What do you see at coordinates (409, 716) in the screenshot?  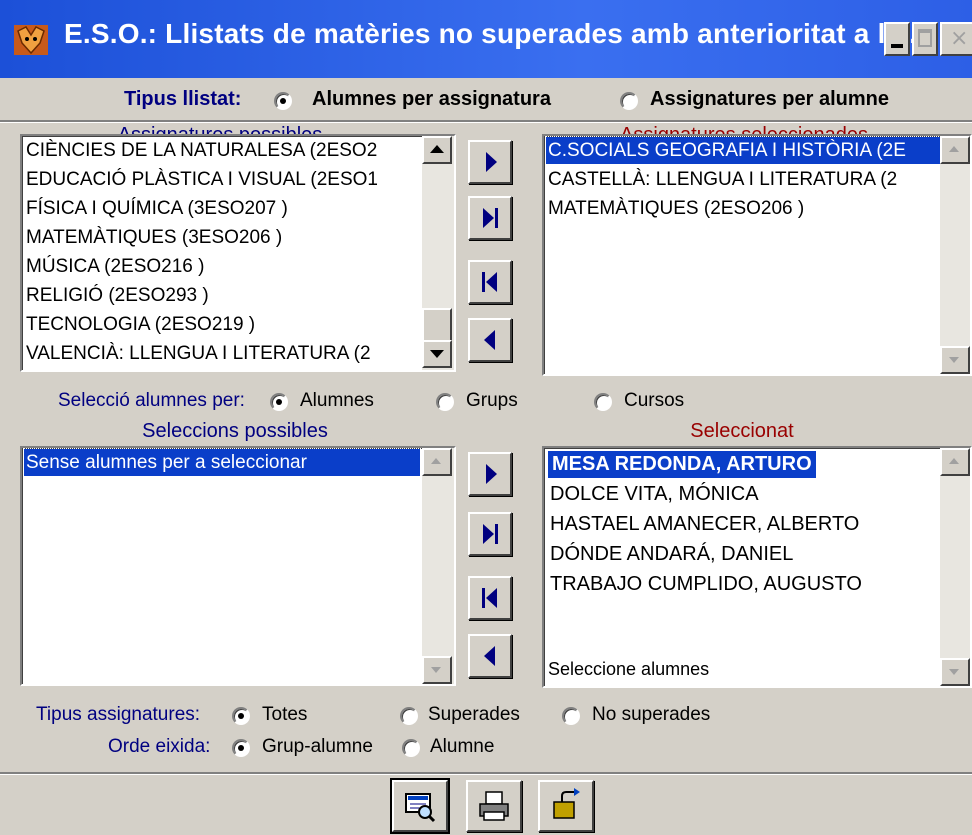 I see `radio-superades` at bounding box center [409, 716].